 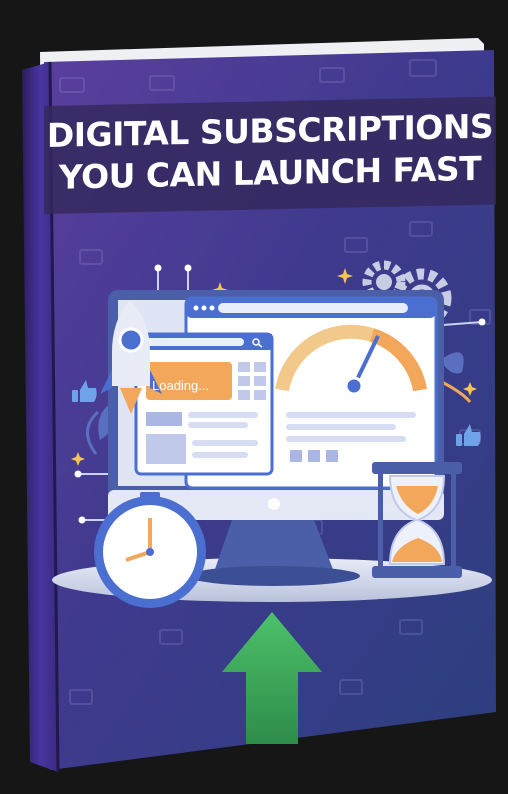 What do you see at coordinates (270, 130) in the screenshot?
I see `title-line-1: DIGITAL SUBSCRIPTIONS` at bounding box center [270, 130].